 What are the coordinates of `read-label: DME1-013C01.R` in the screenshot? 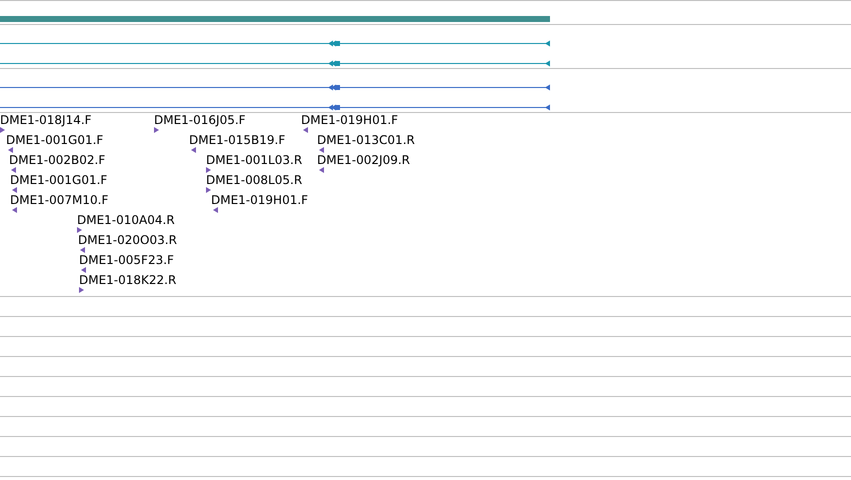 It's located at (366, 140).